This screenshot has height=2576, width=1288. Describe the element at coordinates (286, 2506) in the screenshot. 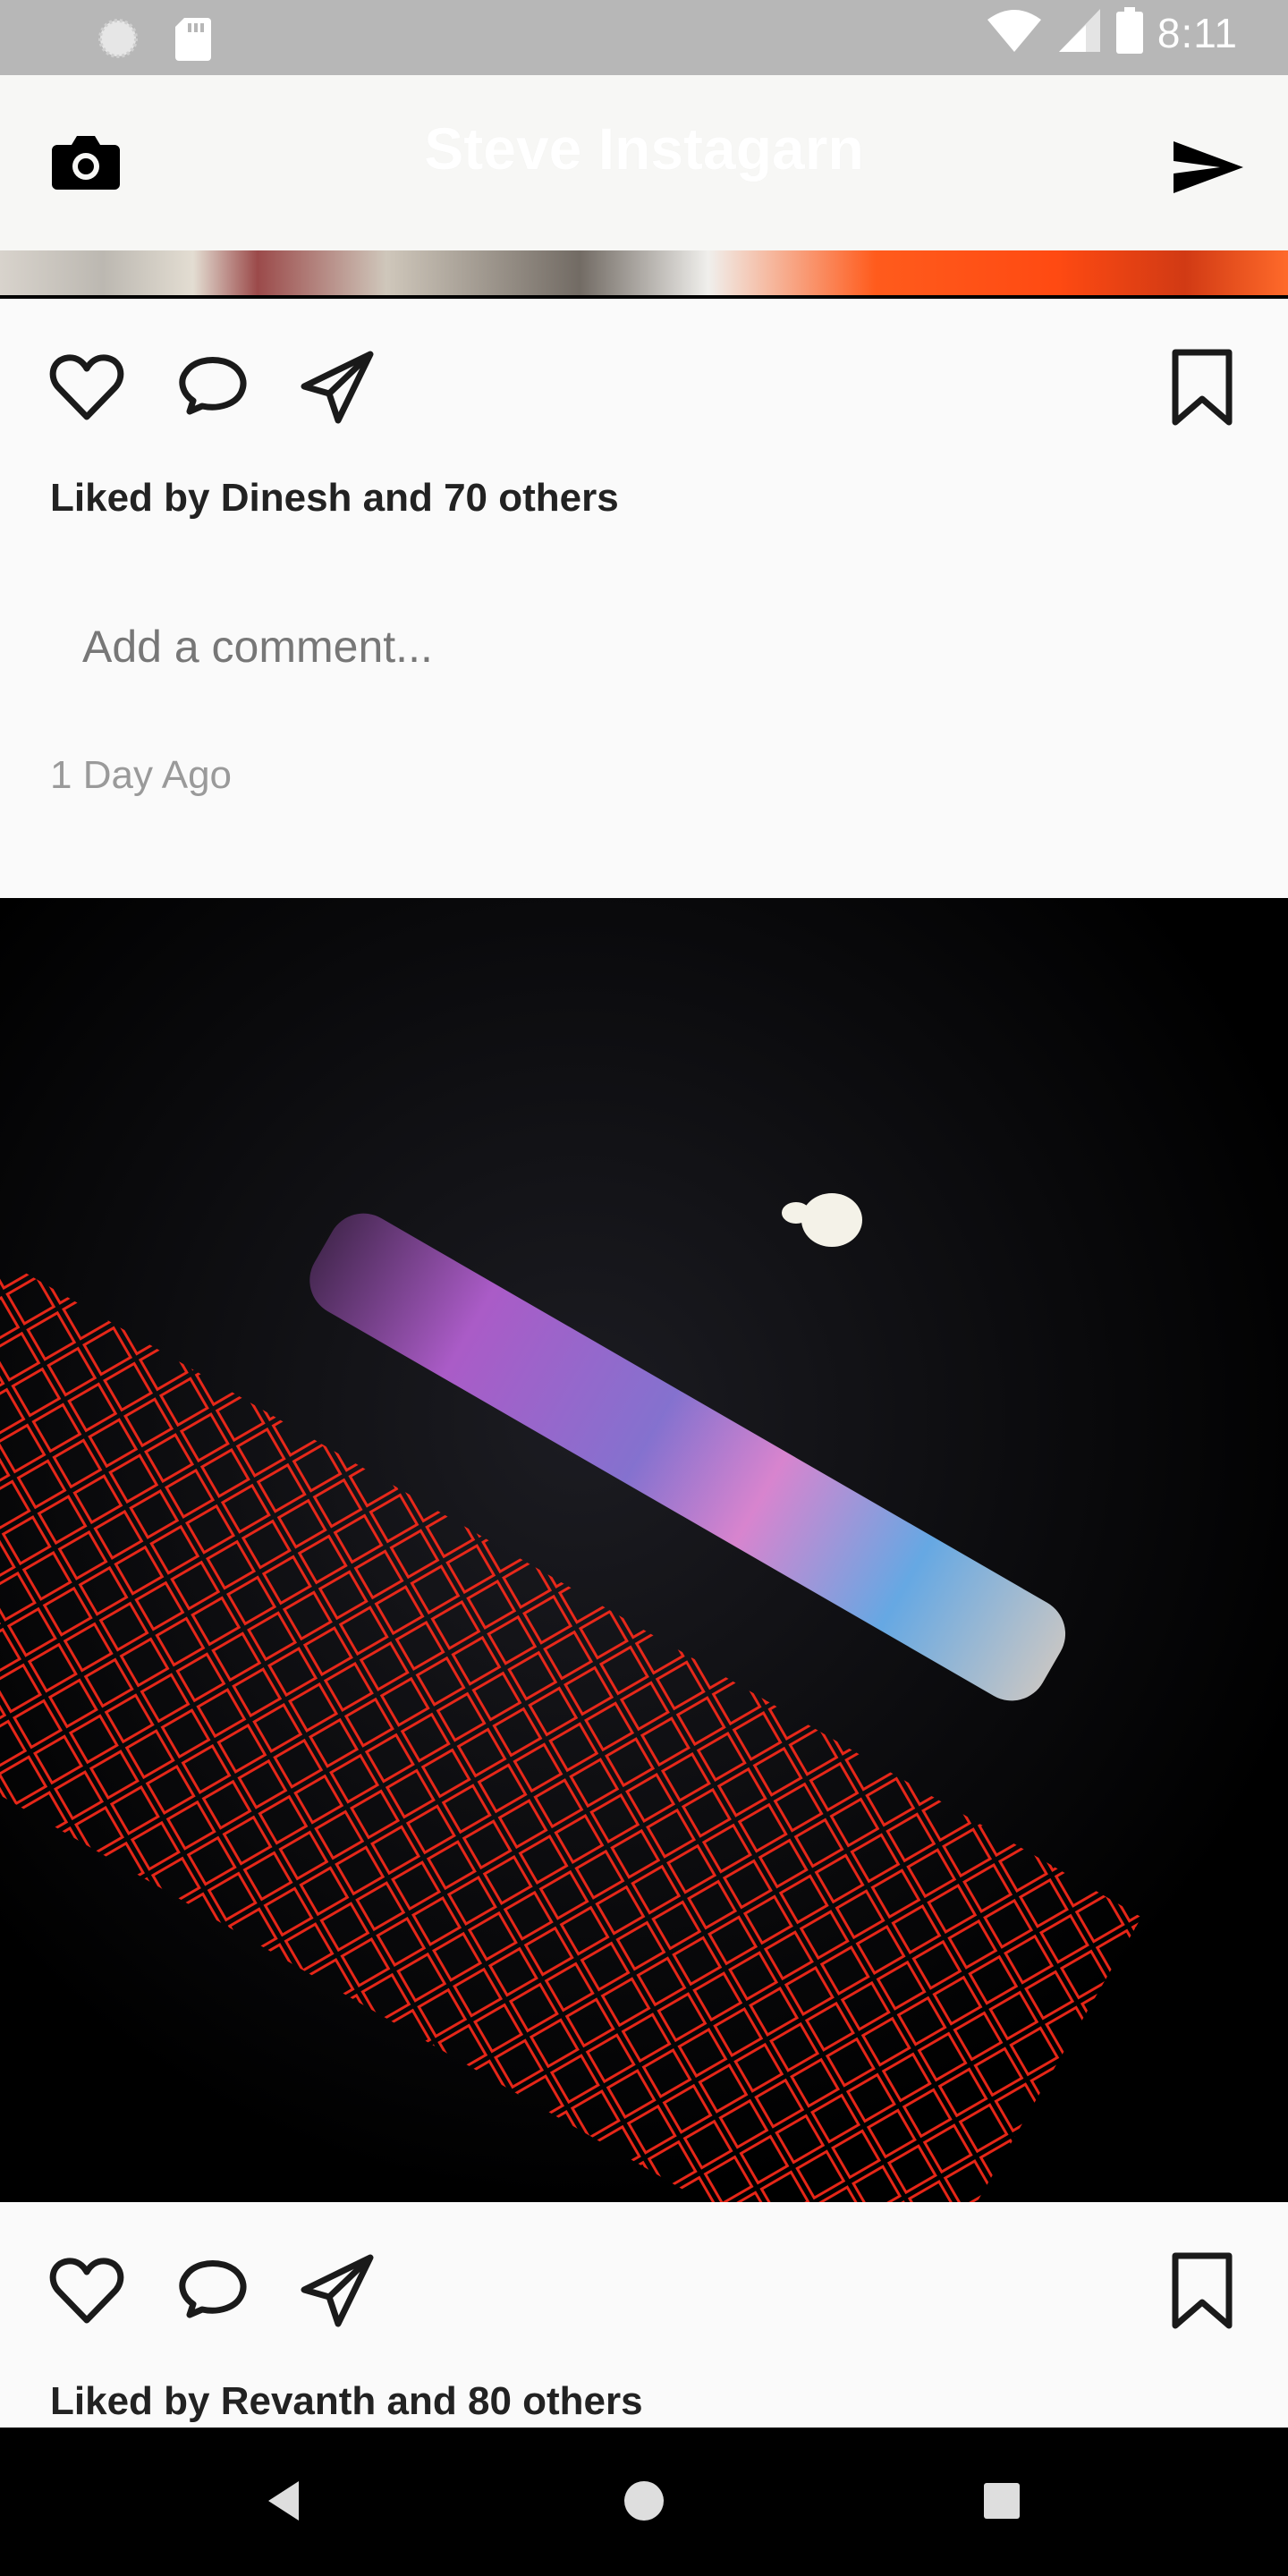

I see `back-icon` at that location.